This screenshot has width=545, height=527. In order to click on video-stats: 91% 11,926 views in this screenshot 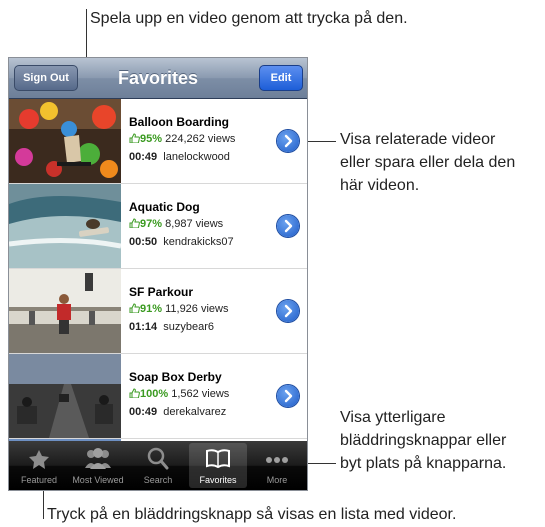, I will do `click(178, 309)`.